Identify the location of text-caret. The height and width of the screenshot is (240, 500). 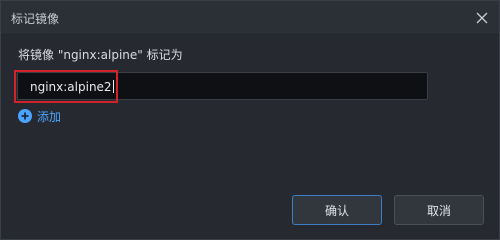
(113, 86).